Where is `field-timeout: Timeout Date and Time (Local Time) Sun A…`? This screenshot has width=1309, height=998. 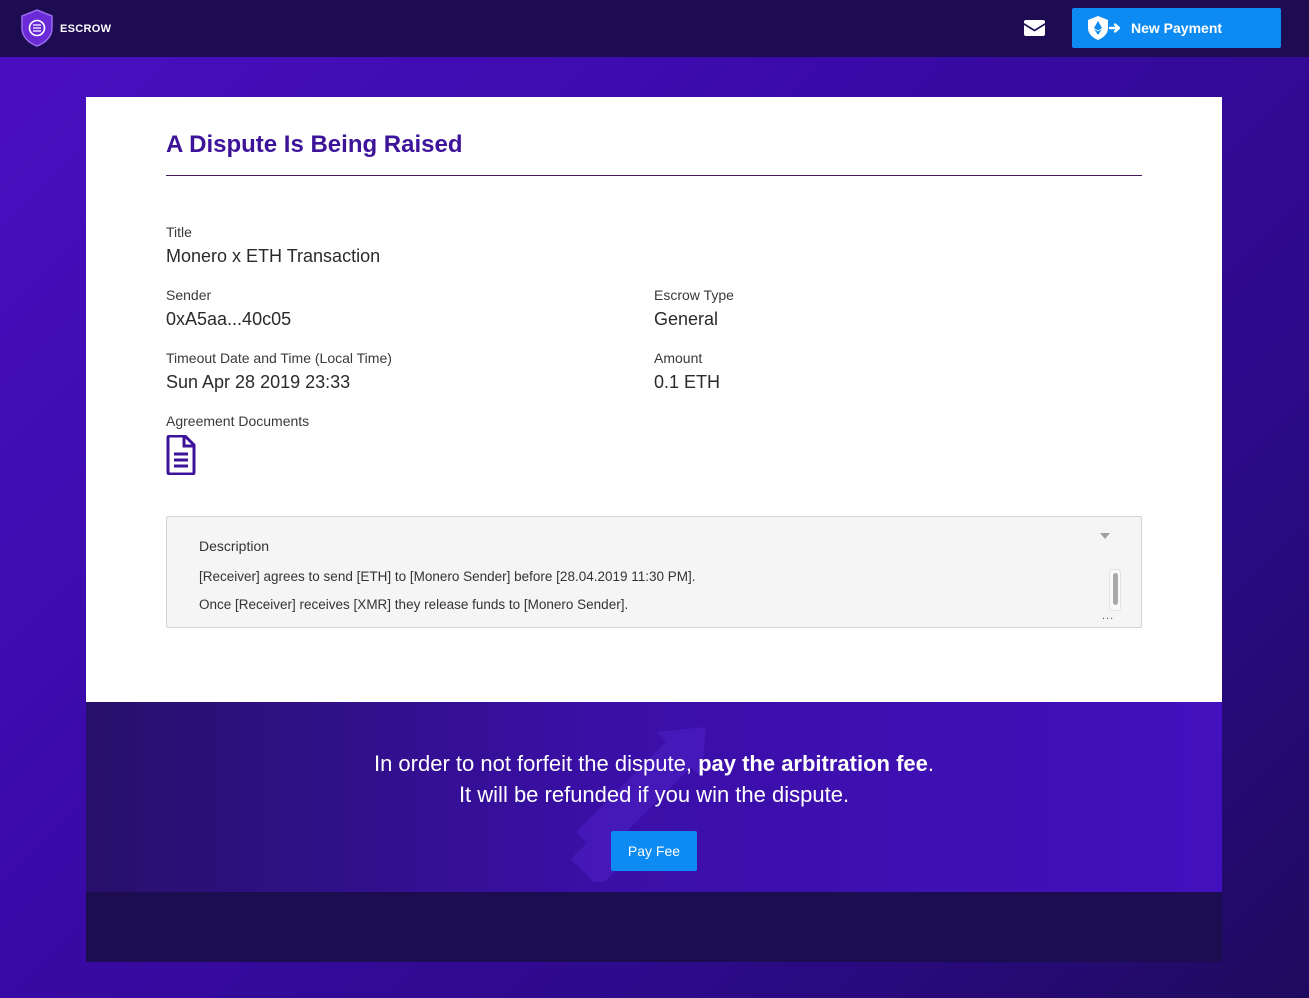 field-timeout: Timeout Date and Time (Local Time) Sun A… is located at coordinates (279, 371).